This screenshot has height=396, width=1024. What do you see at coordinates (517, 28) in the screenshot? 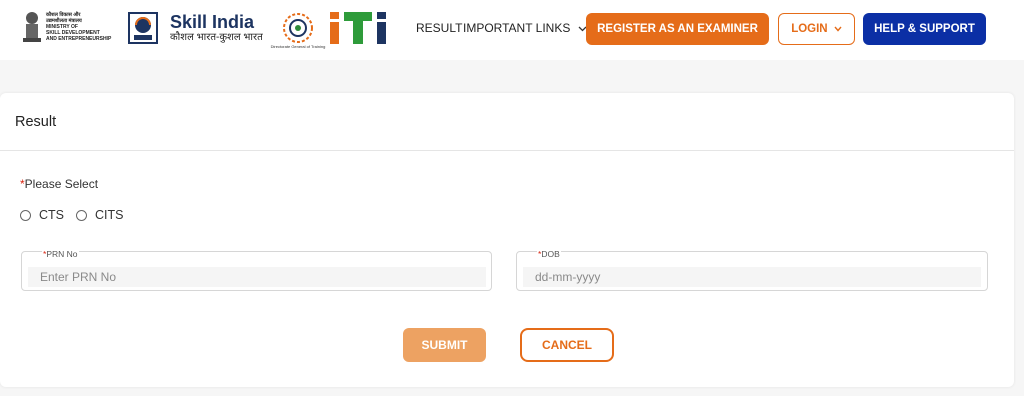
I see `nav-important-links-label: IMPORTANT LINKS` at bounding box center [517, 28].